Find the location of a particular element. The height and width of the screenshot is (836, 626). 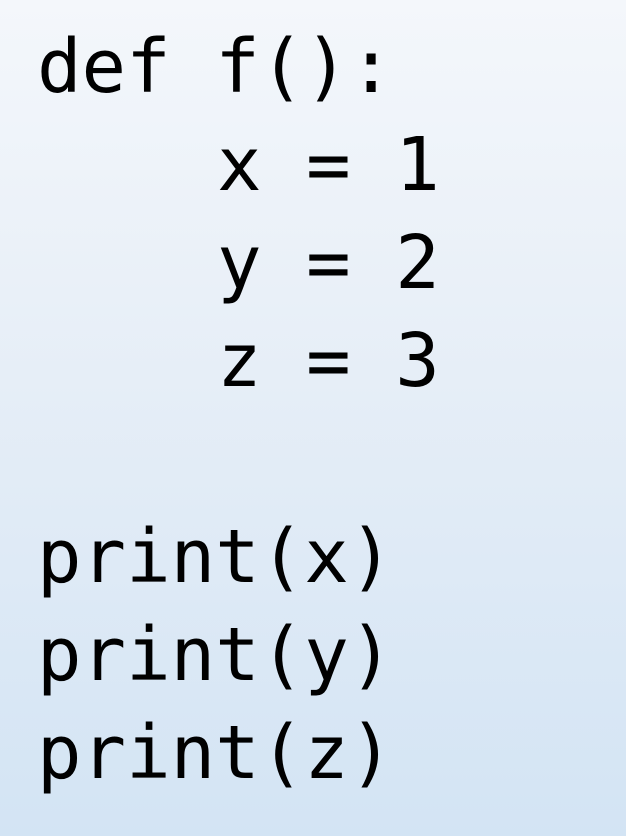

code-line-6: print(x) is located at coordinates (215, 557).